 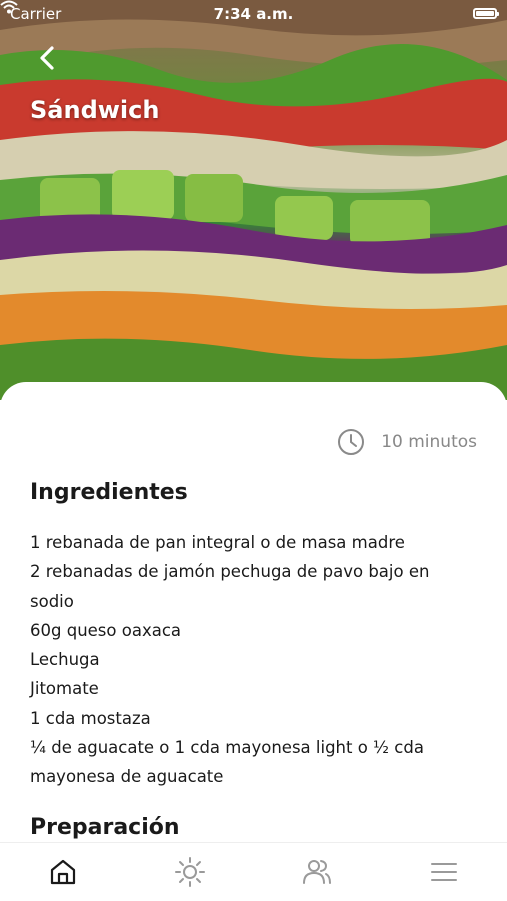 What do you see at coordinates (351, 442) in the screenshot?
I see `clock-icon` at bounding box center [351, 442].